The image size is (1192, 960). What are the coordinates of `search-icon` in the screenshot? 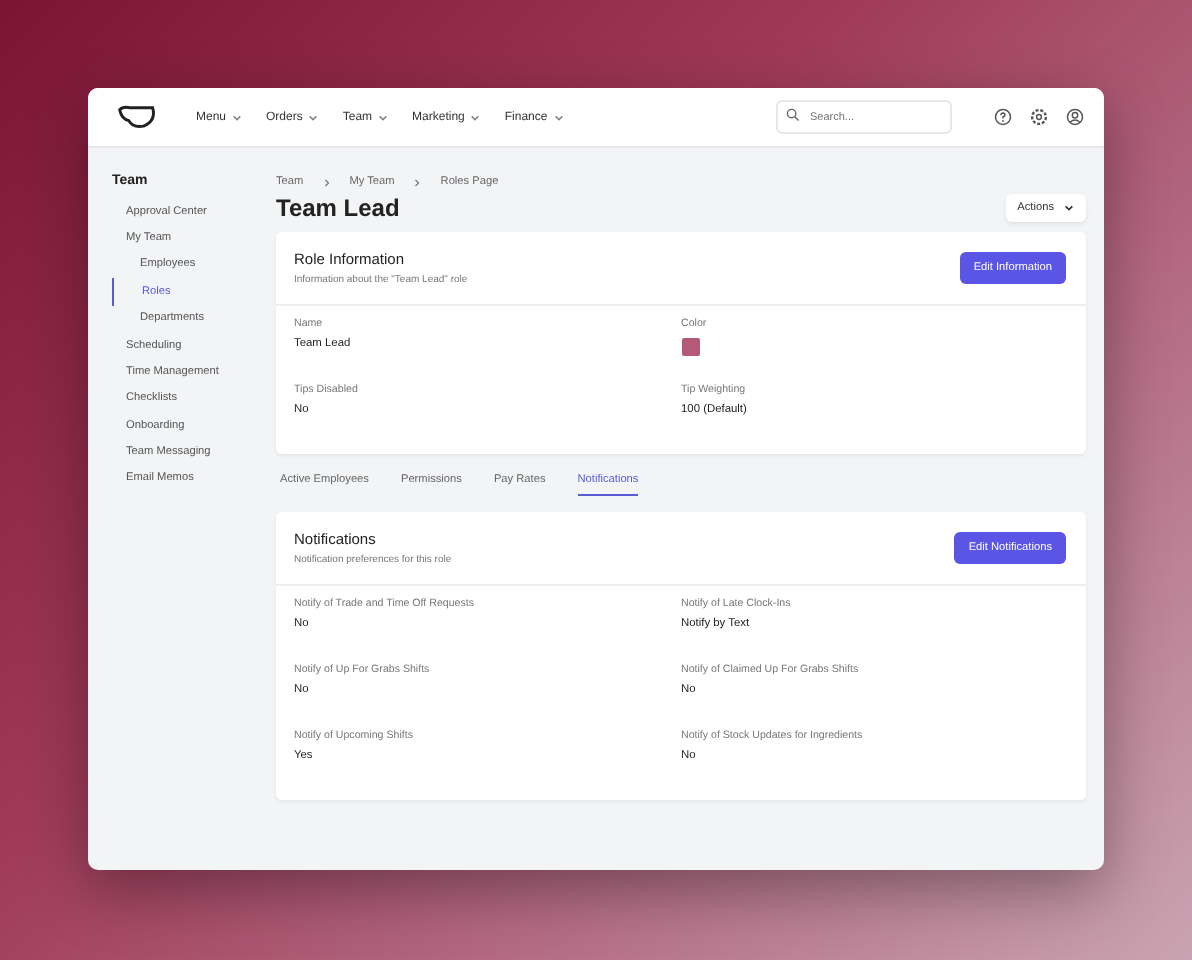 It's located at (793, 115).